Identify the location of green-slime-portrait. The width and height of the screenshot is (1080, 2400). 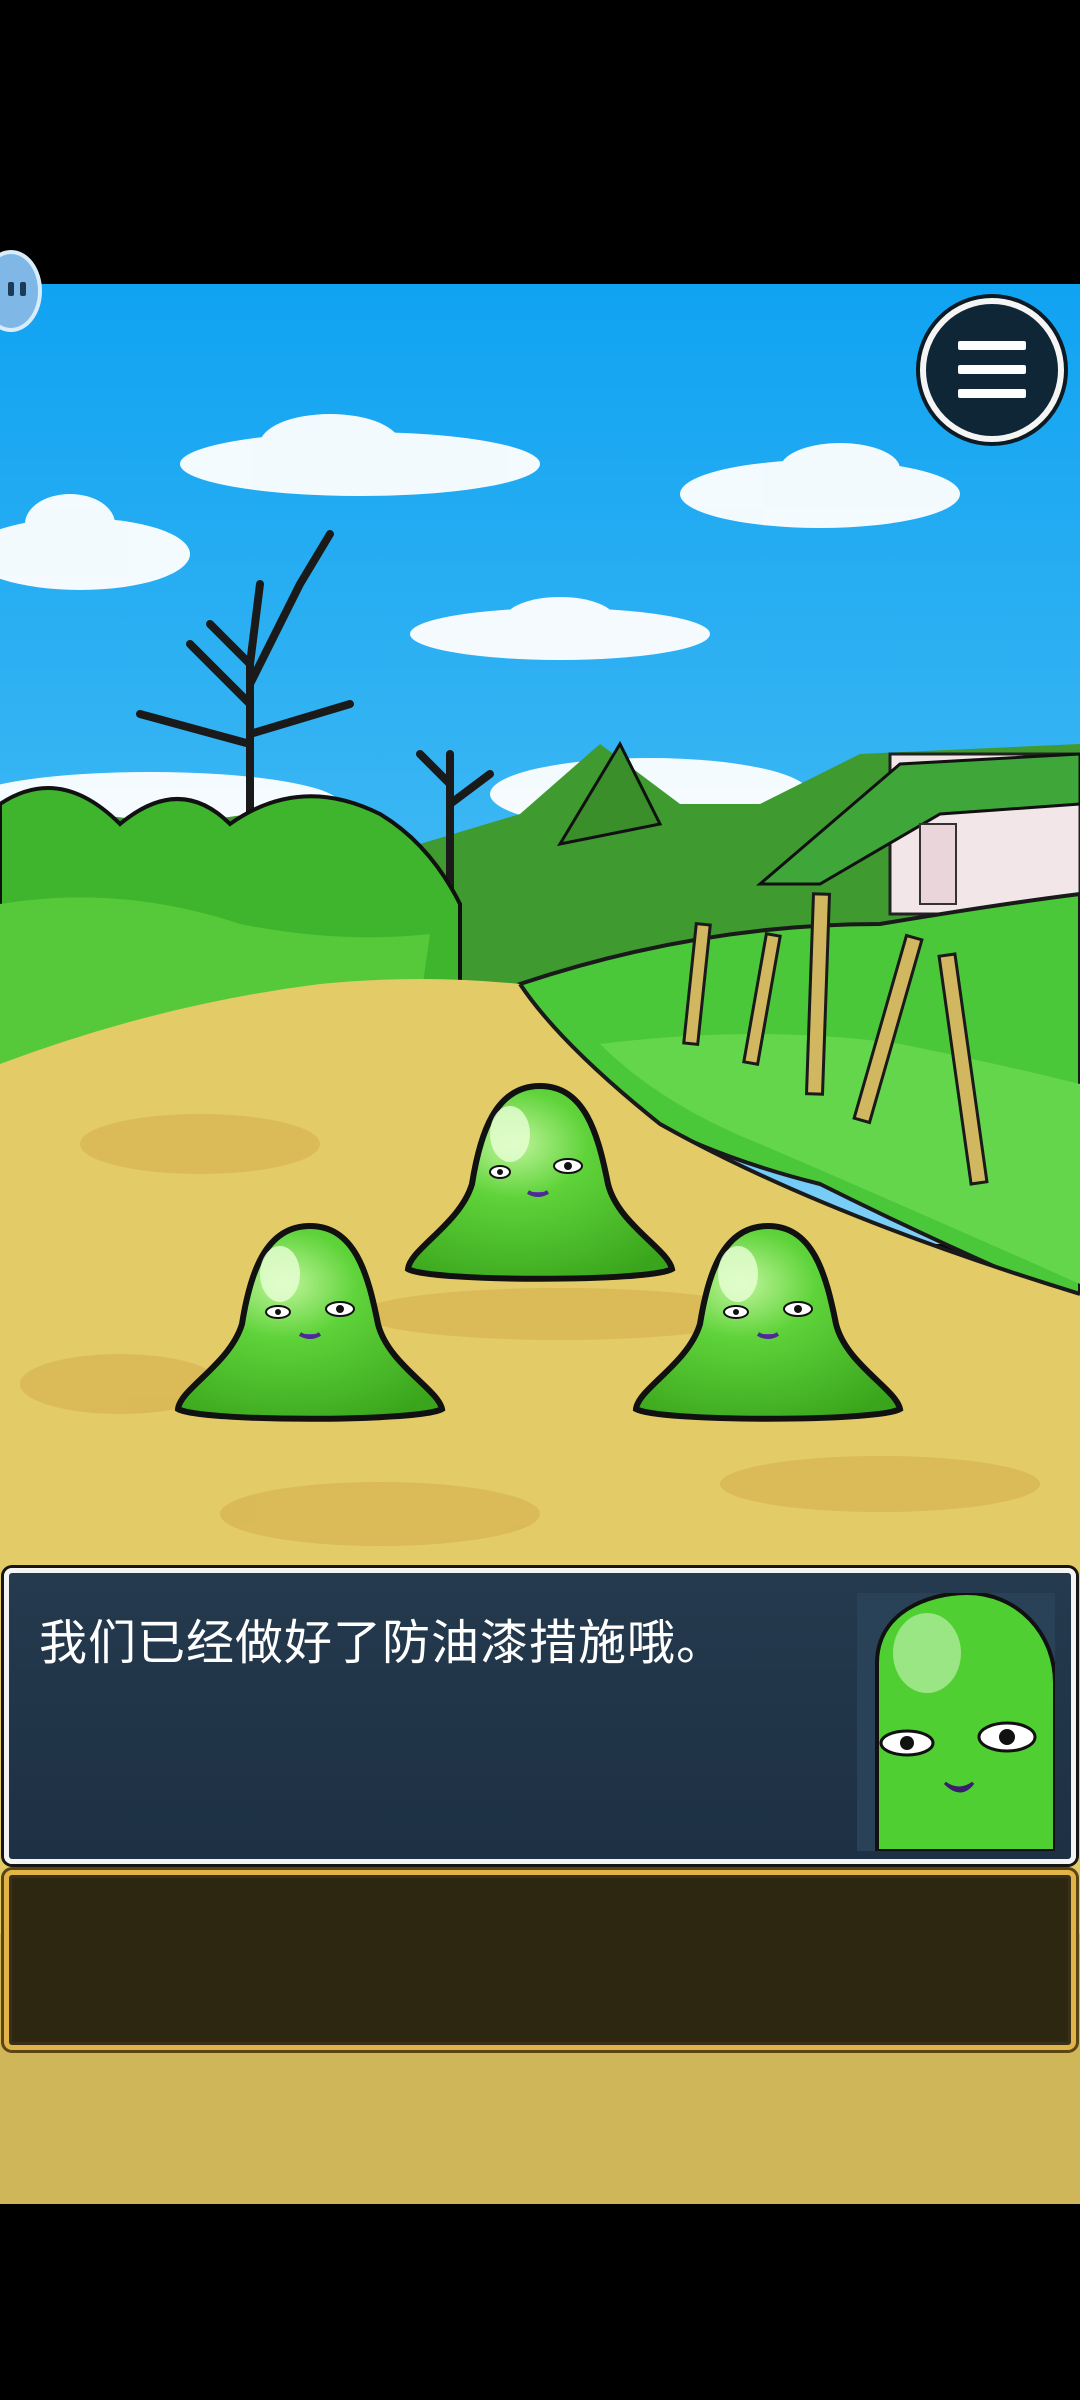
(965, 1722).